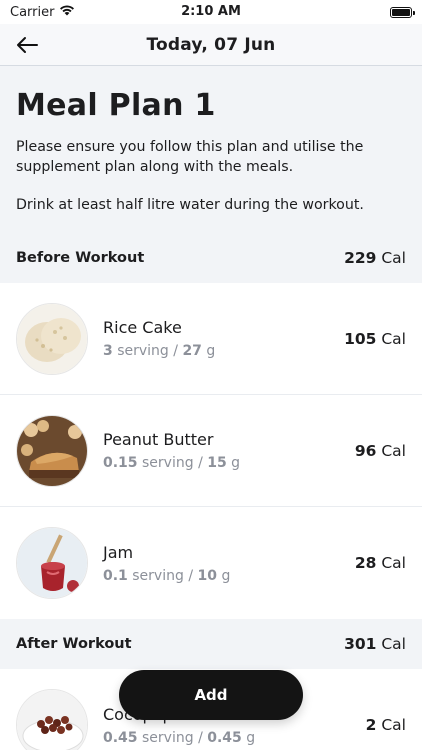 This screenshot has width=422, height=750. What do you see at coordinates (52, 338) in the screenshot?
I see `rice-cake-icon` at bounding box center [52, 338].